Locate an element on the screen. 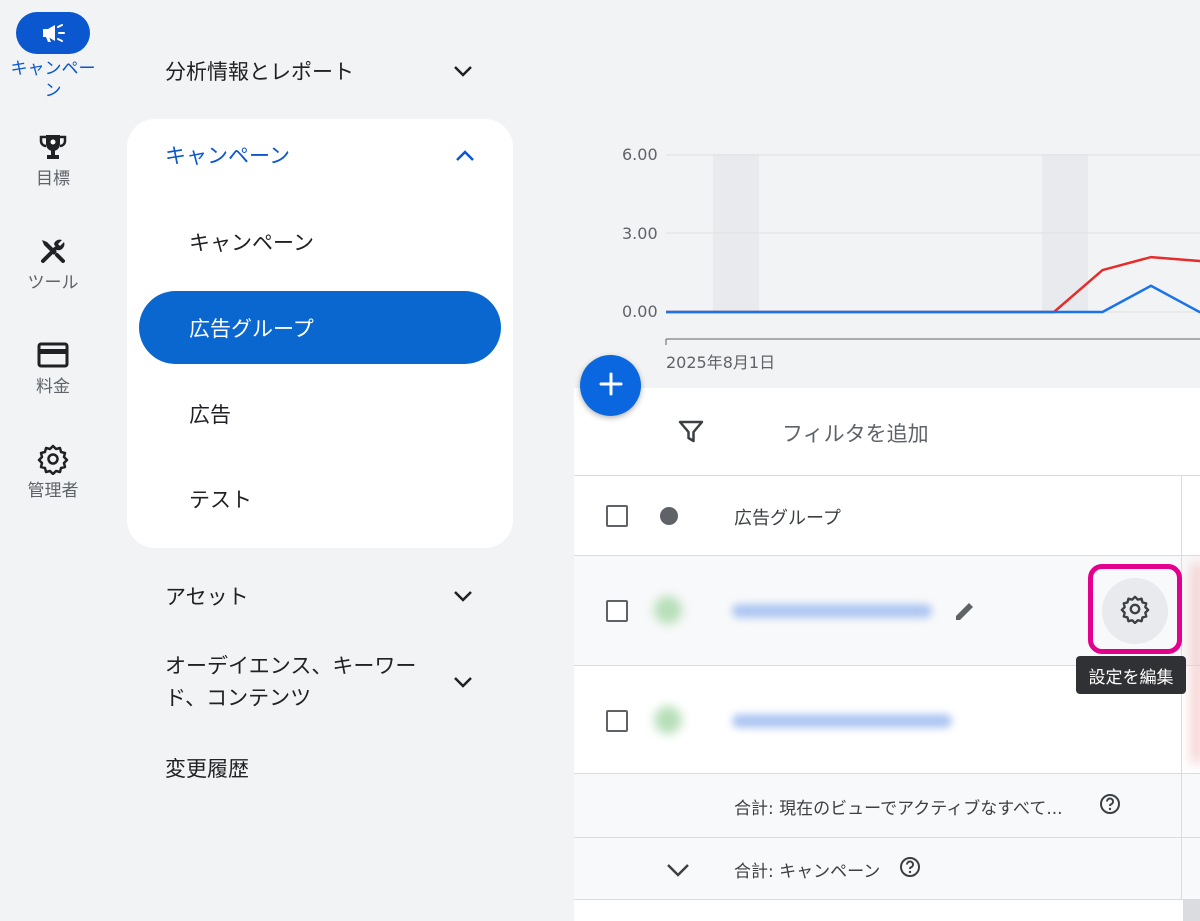  nav-campaign-header: キャンペーン is located at coordinates (320, 155).